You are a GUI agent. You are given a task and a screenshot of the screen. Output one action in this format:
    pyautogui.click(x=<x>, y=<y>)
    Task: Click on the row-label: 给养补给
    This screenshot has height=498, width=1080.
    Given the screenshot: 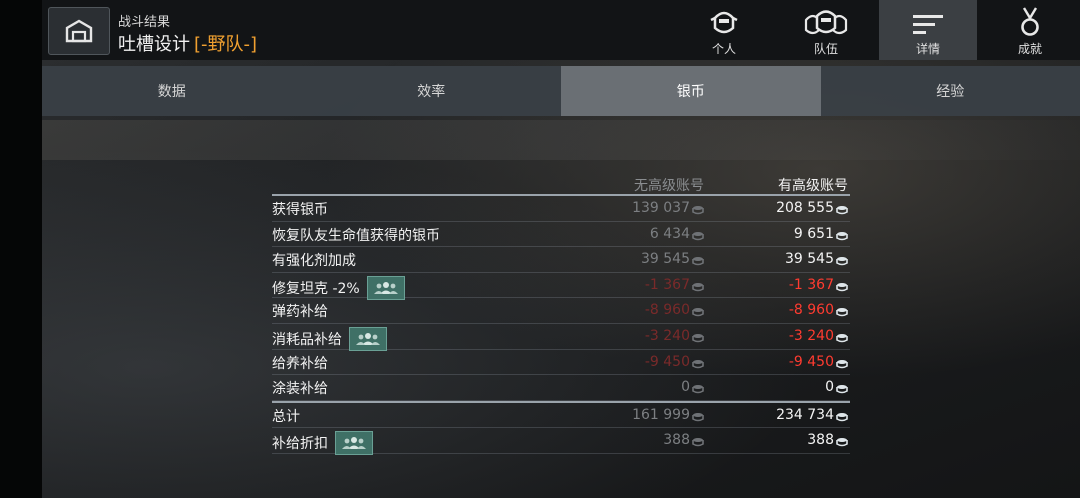 What is the action you would take?
    pyautogui.click(x=300, y=363)
    